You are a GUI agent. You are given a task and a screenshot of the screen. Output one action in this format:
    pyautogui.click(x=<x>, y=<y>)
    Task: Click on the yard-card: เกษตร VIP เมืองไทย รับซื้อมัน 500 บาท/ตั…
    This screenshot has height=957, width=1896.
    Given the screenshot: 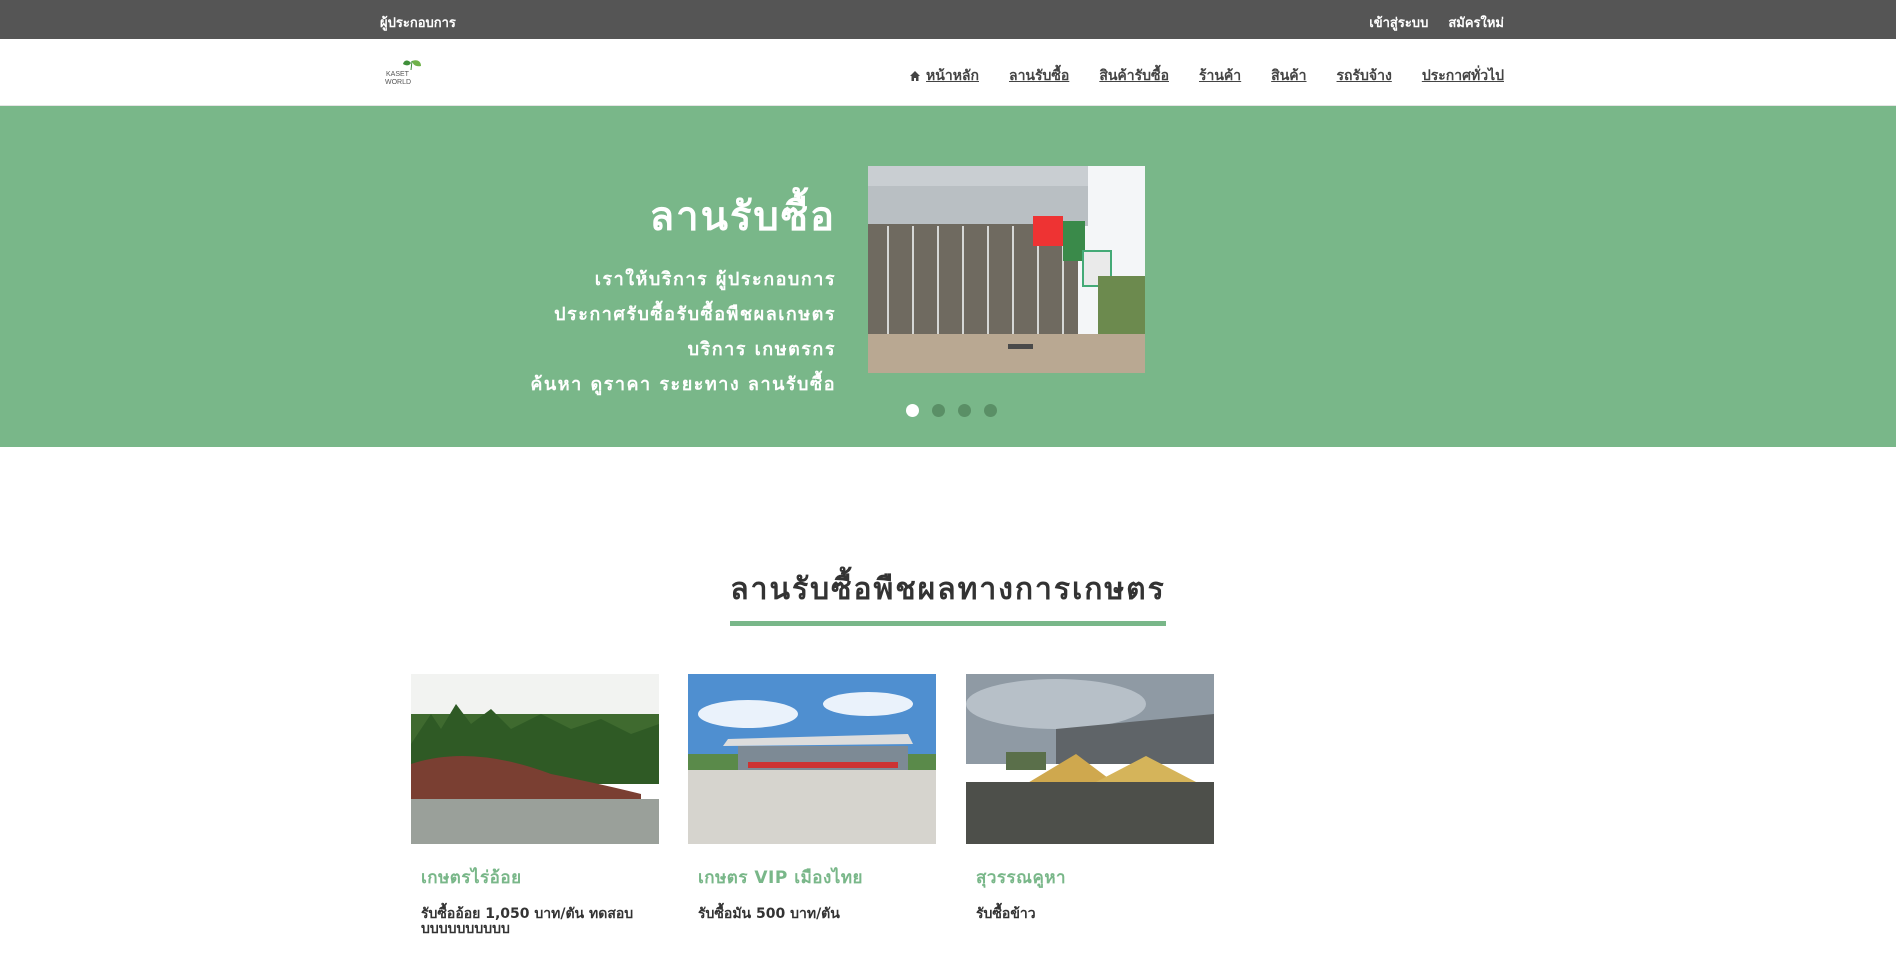 What is the action you would take?
    pyautogui.click(x=812, y=798)
    